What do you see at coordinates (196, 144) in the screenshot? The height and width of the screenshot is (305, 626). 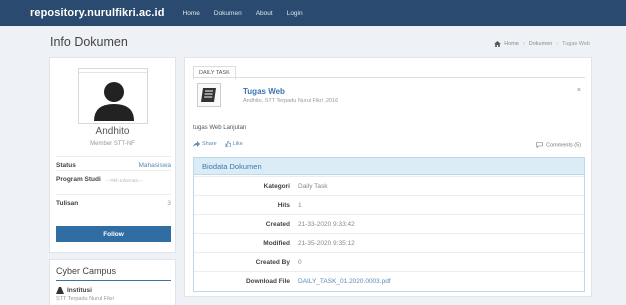 I see `share-icon` at bounding box center [196, 144].